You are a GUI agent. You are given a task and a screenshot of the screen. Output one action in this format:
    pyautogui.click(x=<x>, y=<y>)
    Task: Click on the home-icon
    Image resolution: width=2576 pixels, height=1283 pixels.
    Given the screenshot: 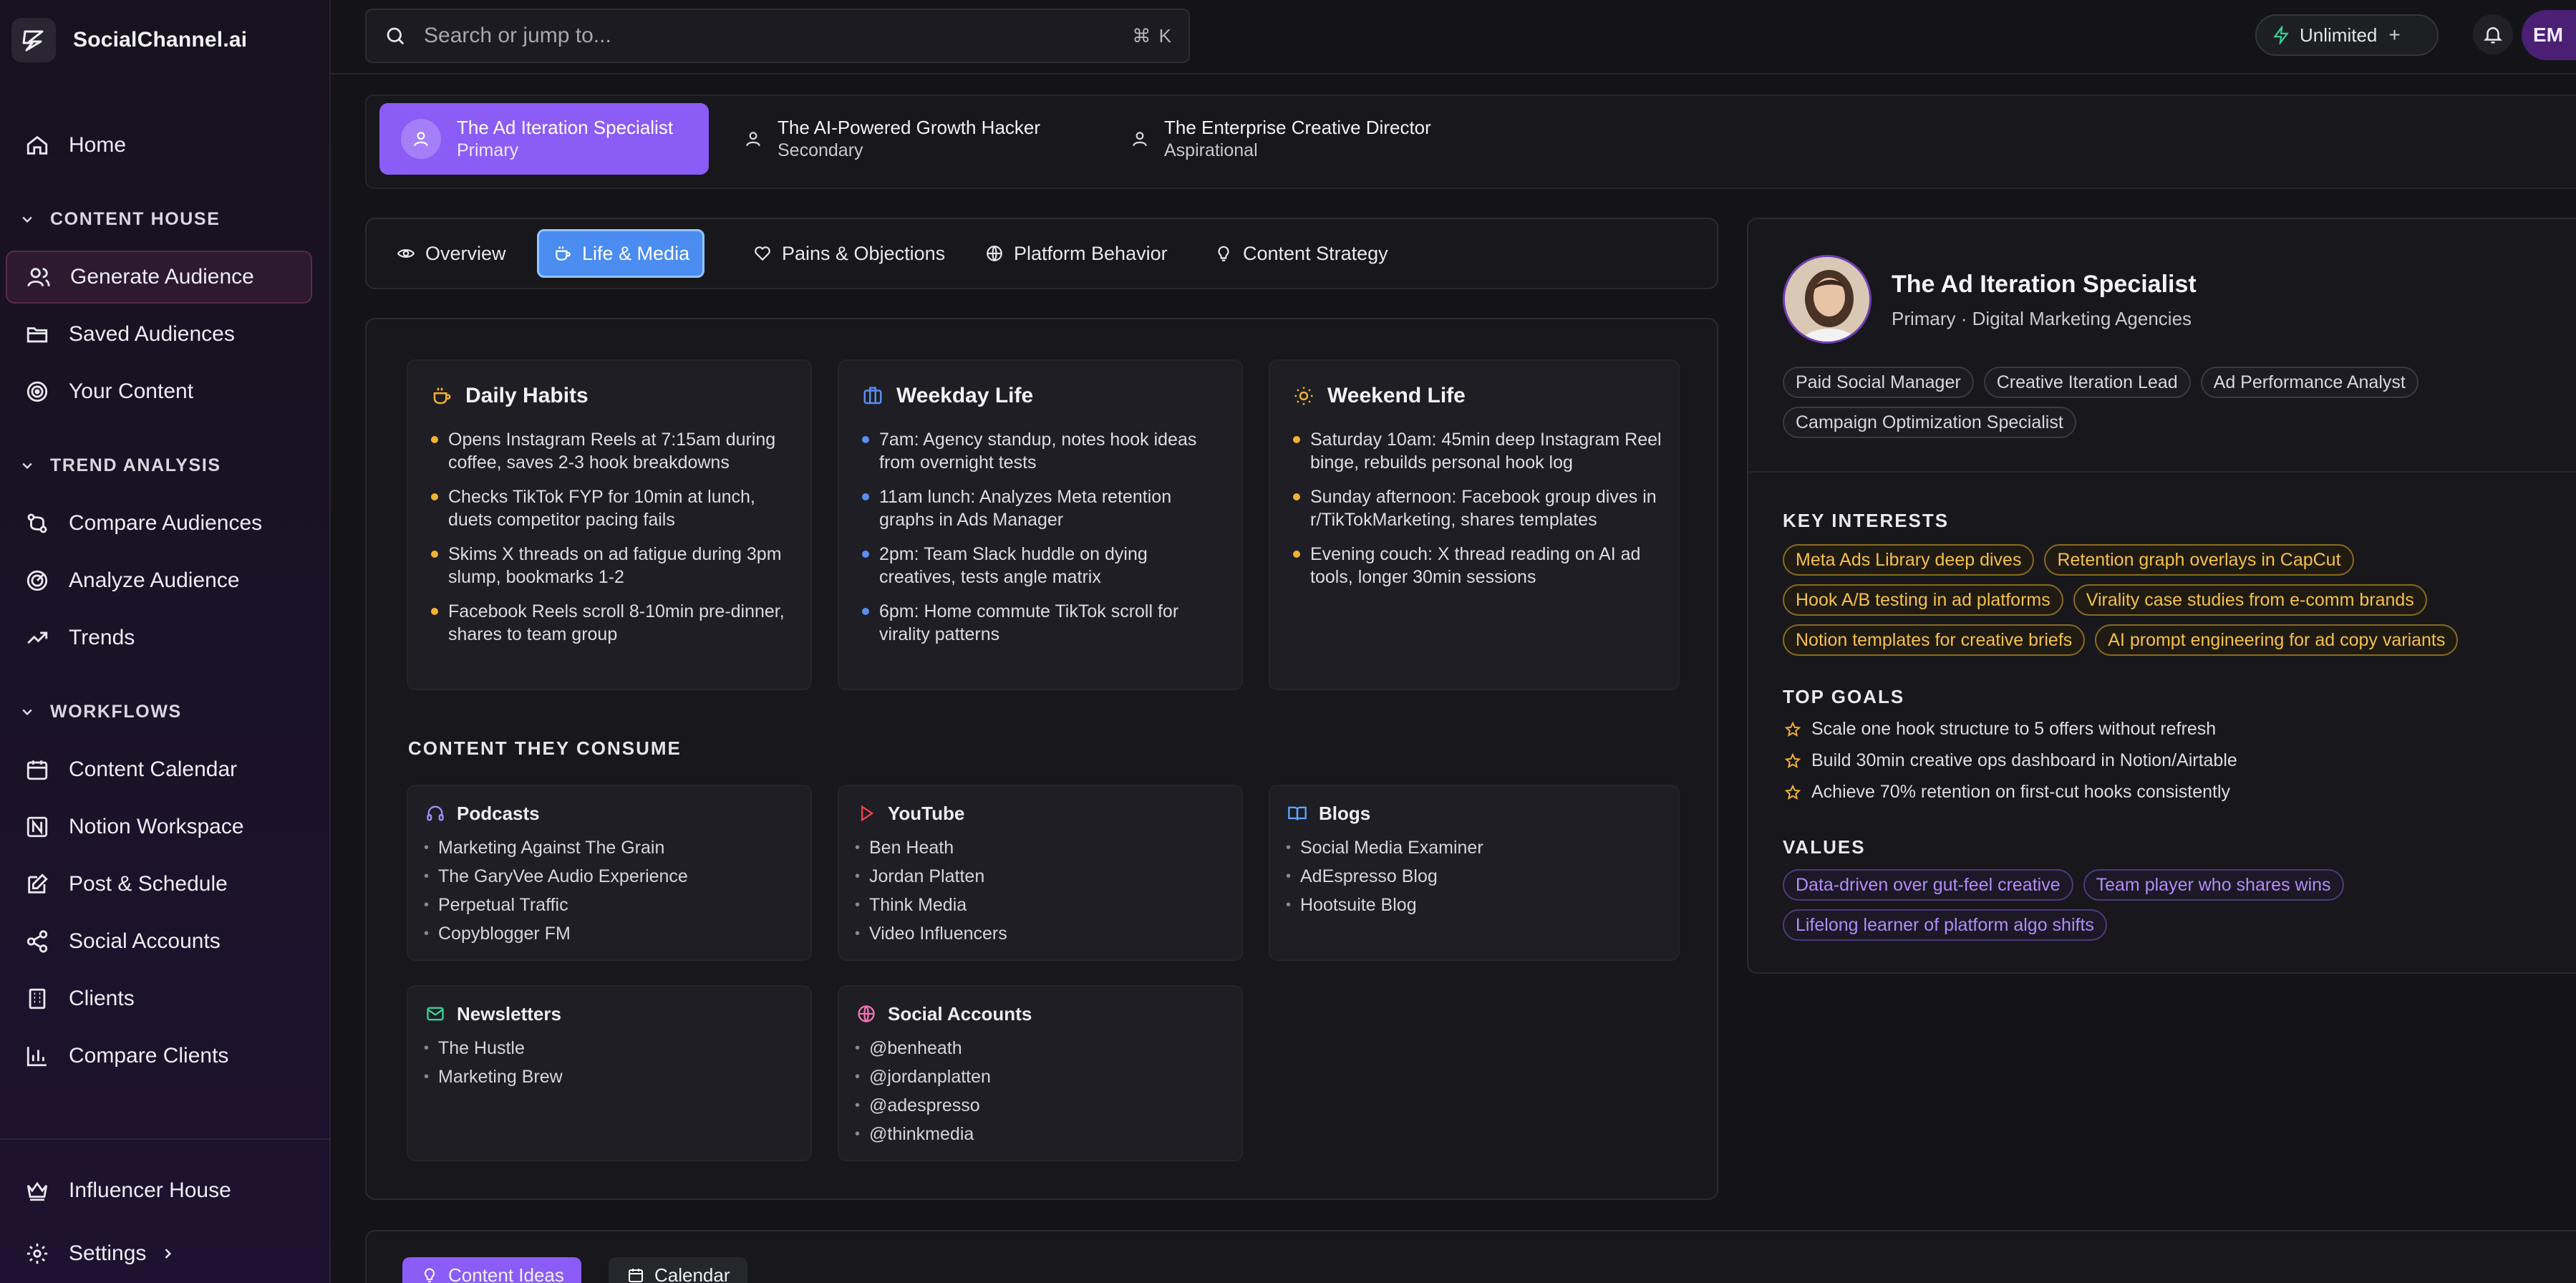 What is the action you would take?
    pyautogui.click(x=37, y=145)
    